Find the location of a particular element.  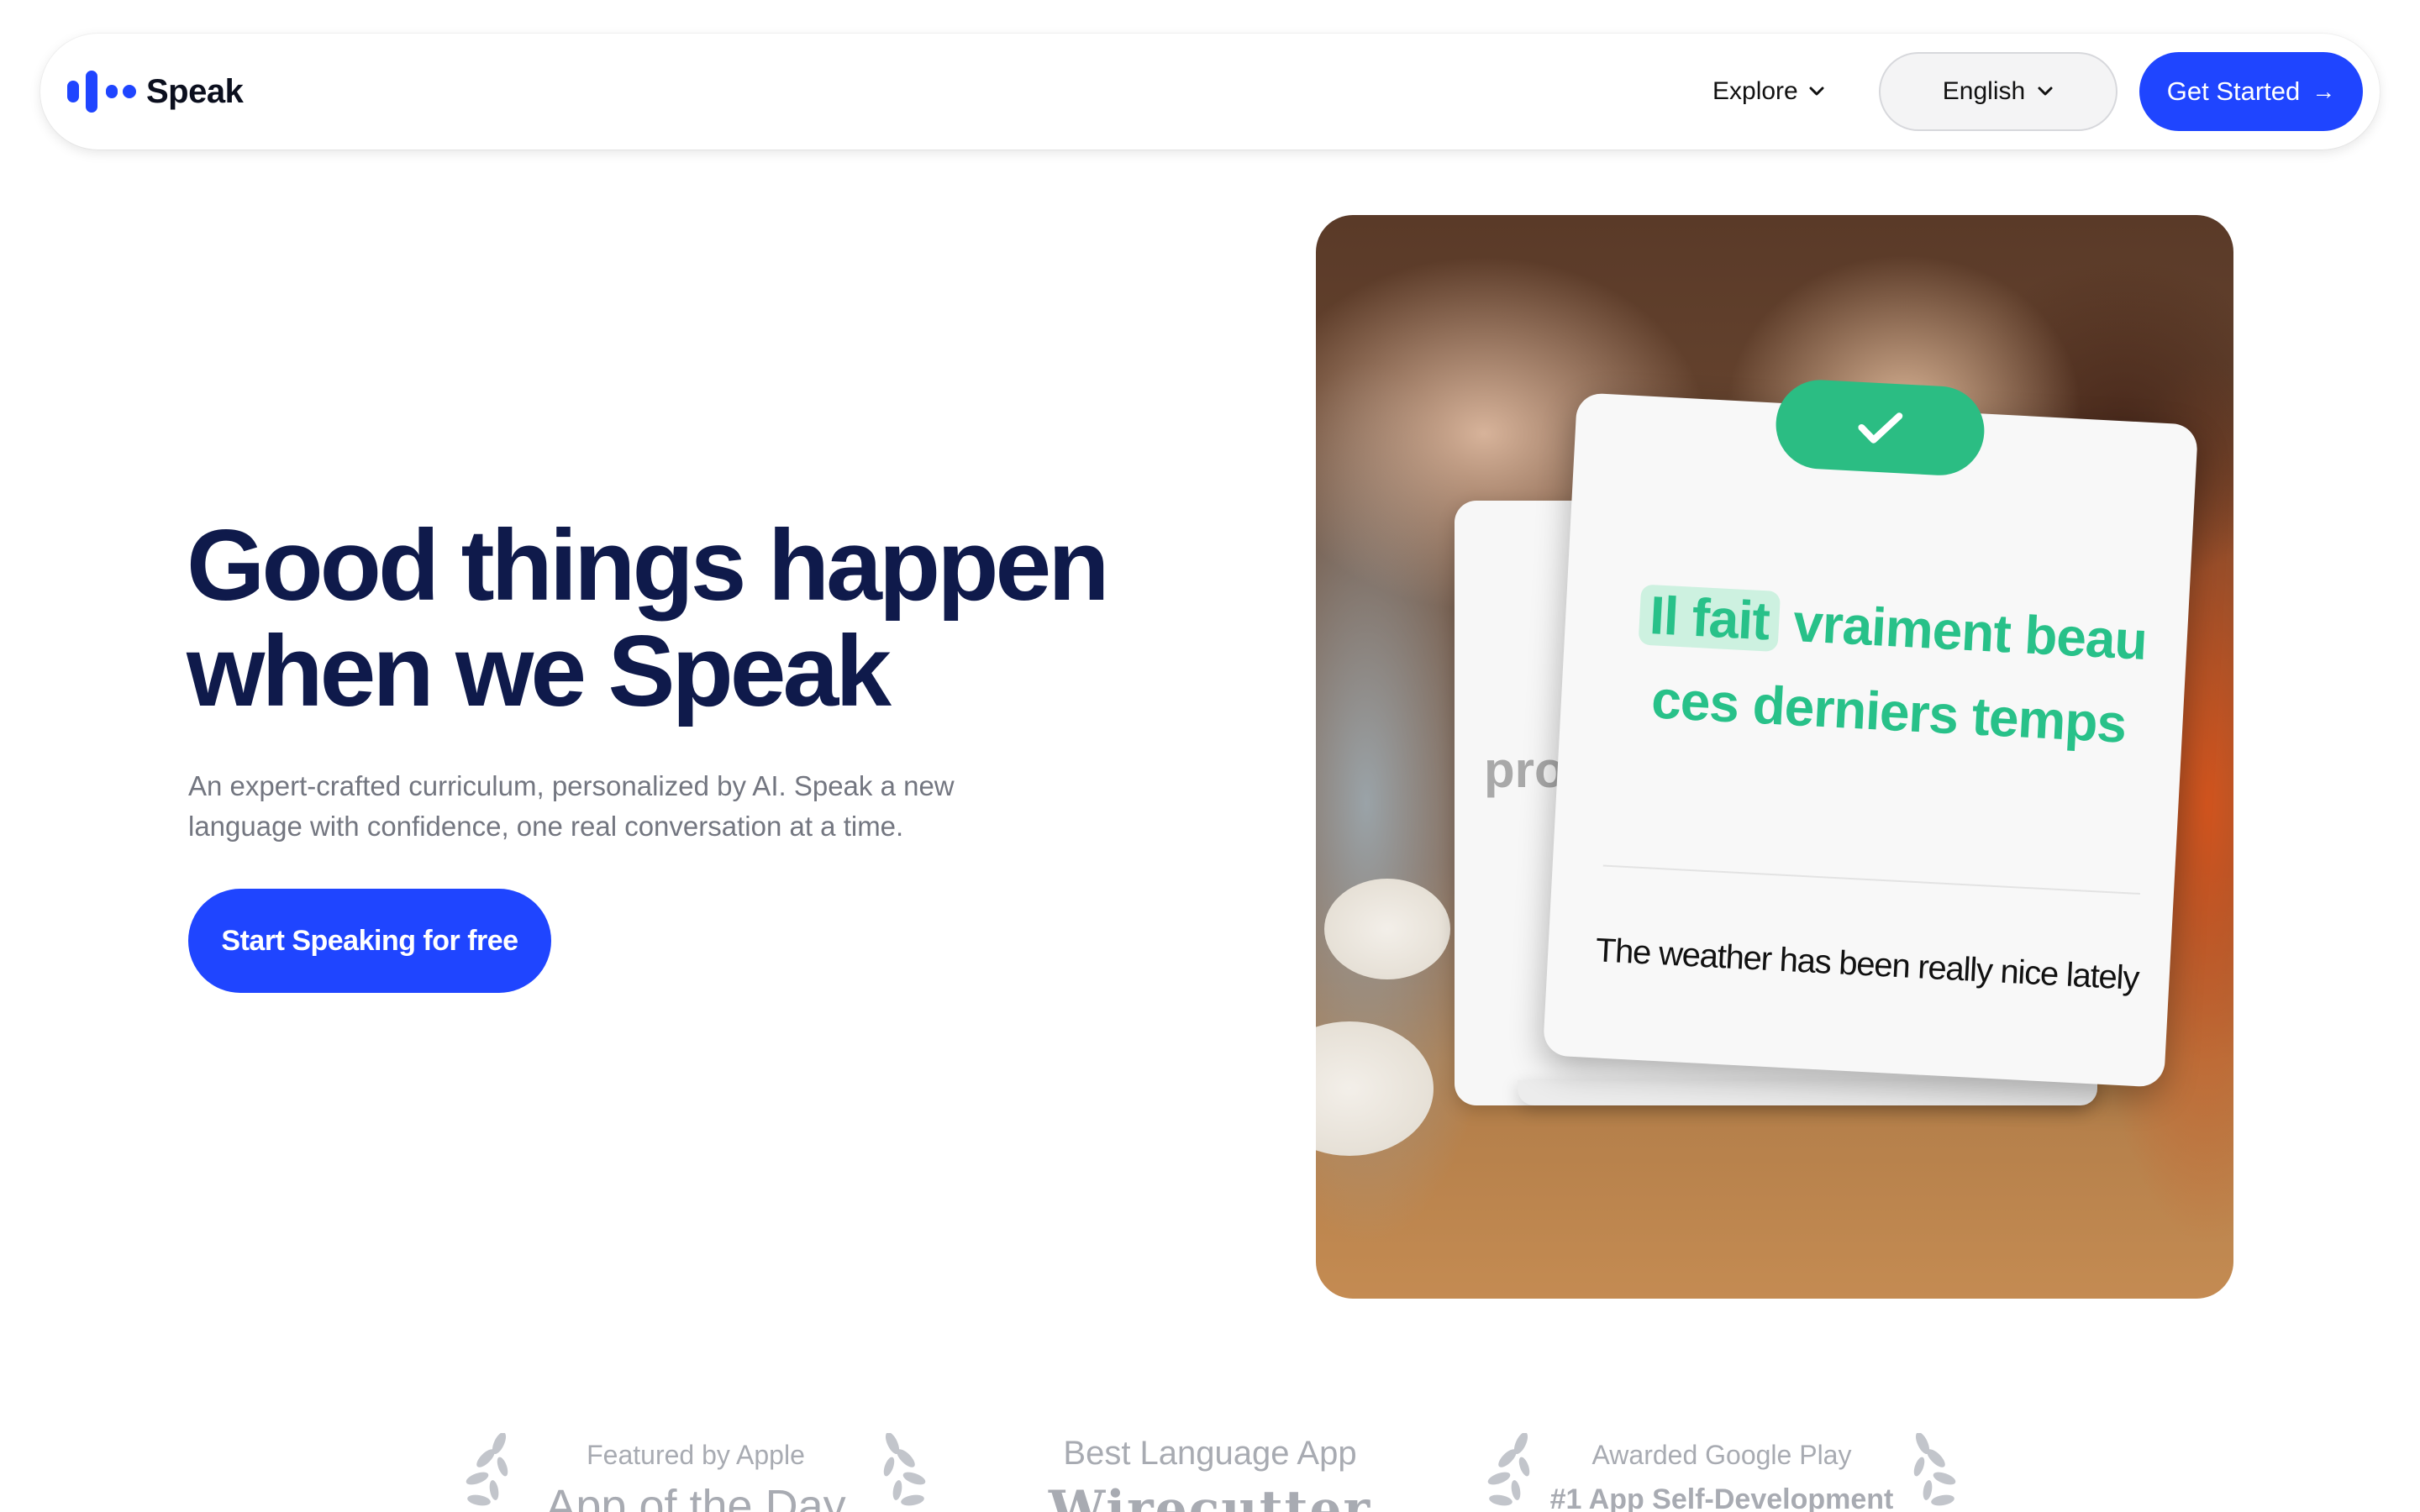

award-google-label: Awarded Google Play is located at coordinates (1722, 1455).